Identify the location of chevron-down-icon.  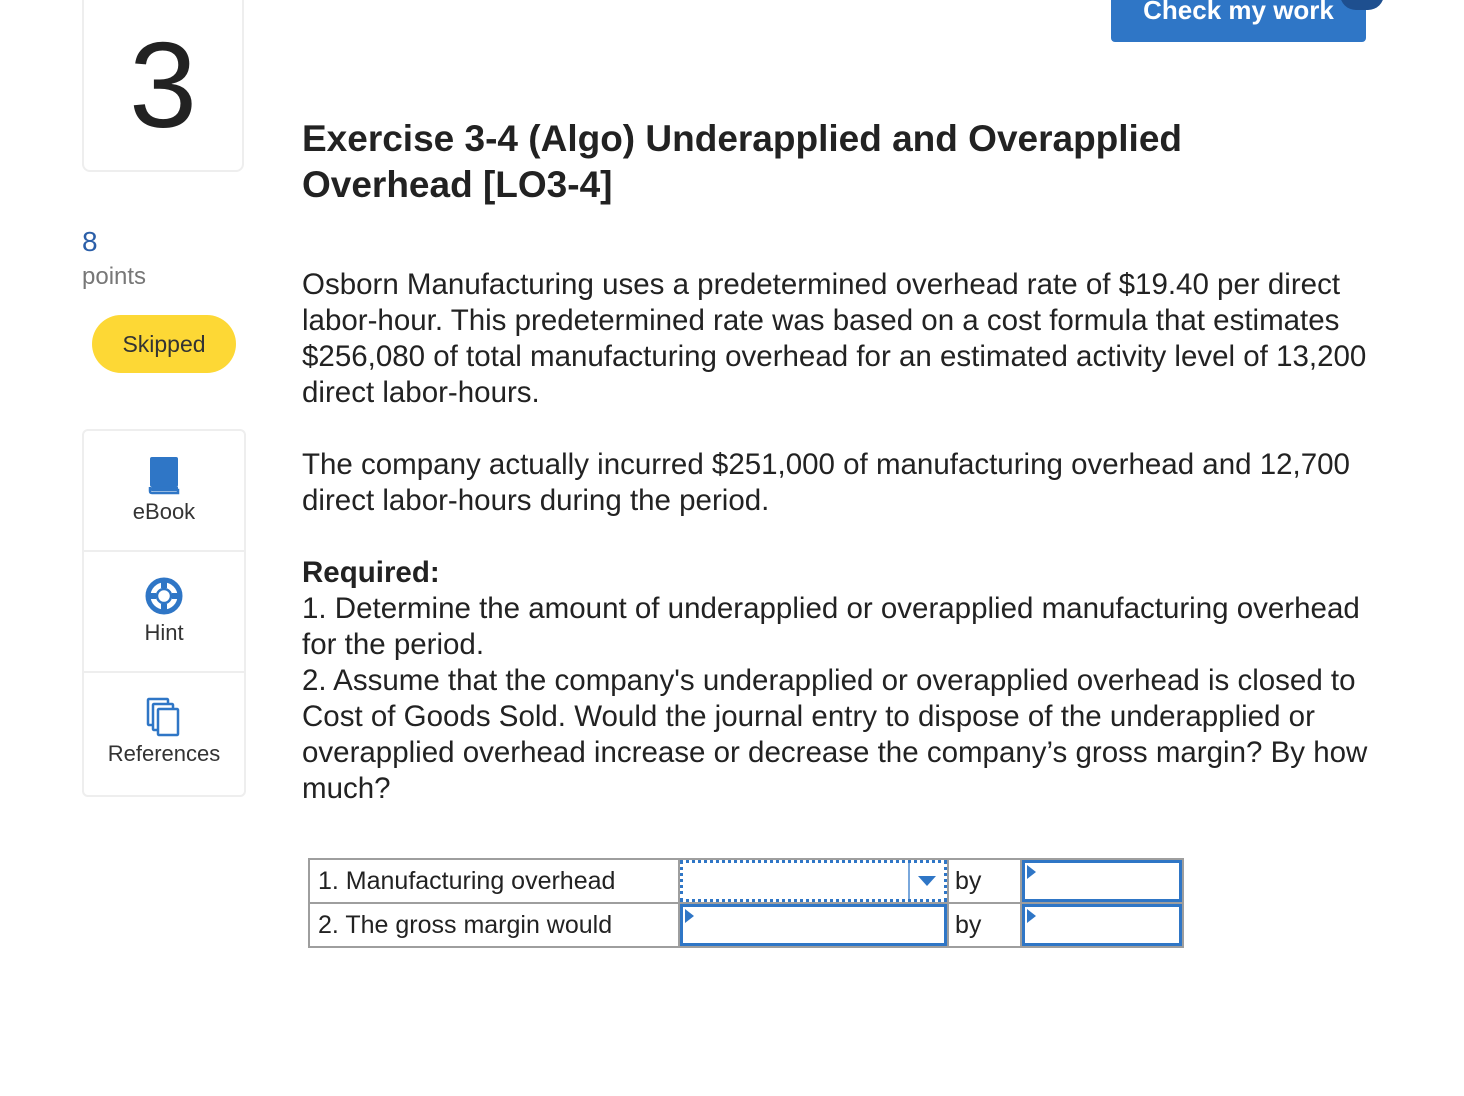
(927, 881).